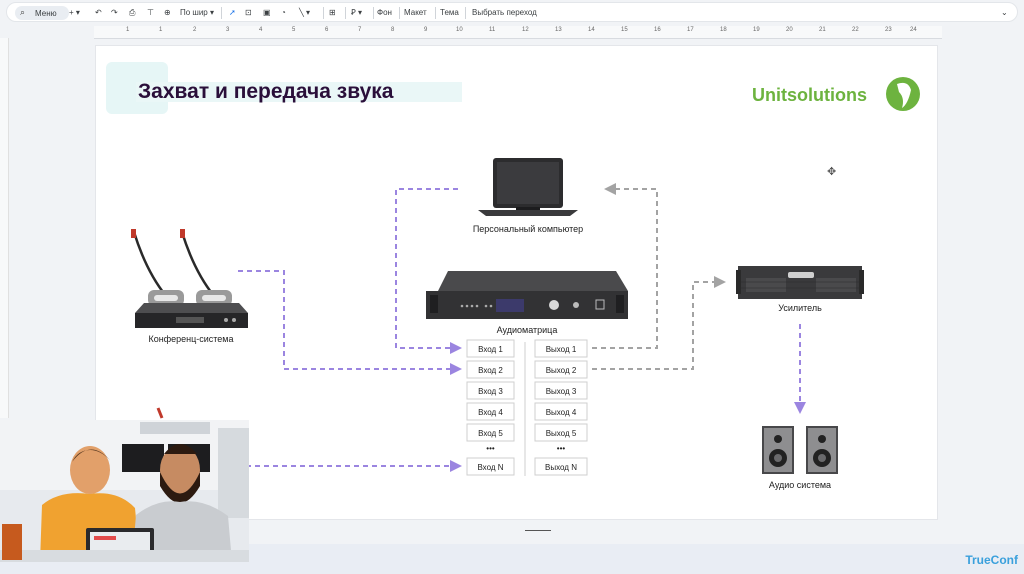 This screenshot has height=574, width=1024. What do you see at coordinates (561, 412) in the screenshot?
I see `output-label: Выход 4` at bounding box center [561, 412].